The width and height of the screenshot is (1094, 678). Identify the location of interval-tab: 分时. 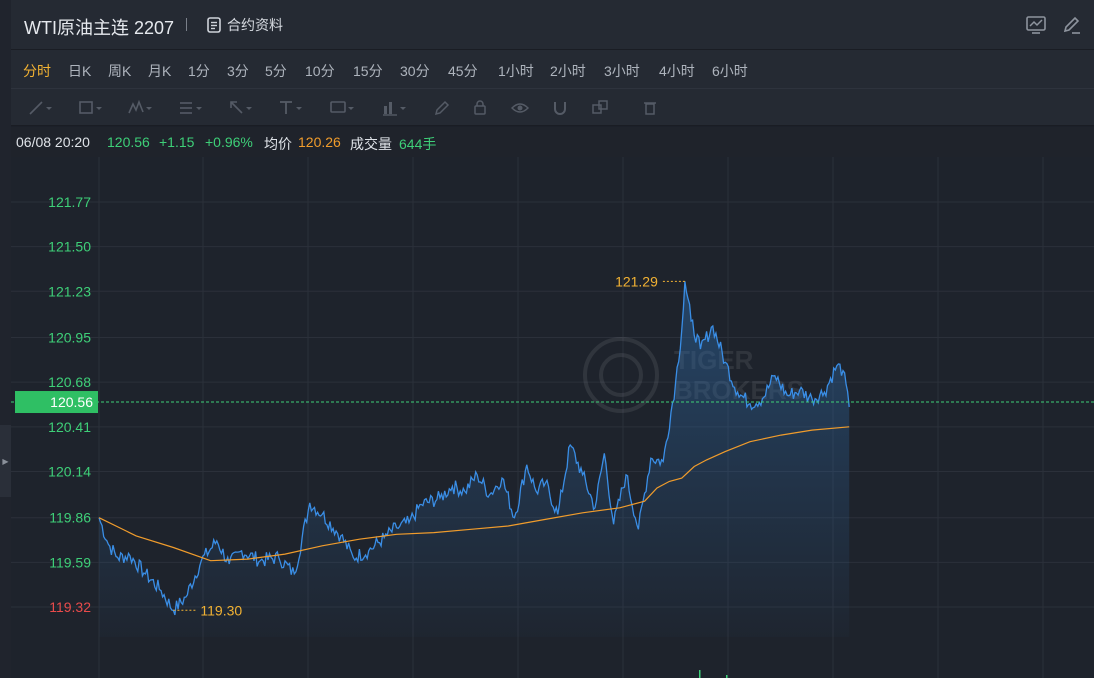
(37, 71).